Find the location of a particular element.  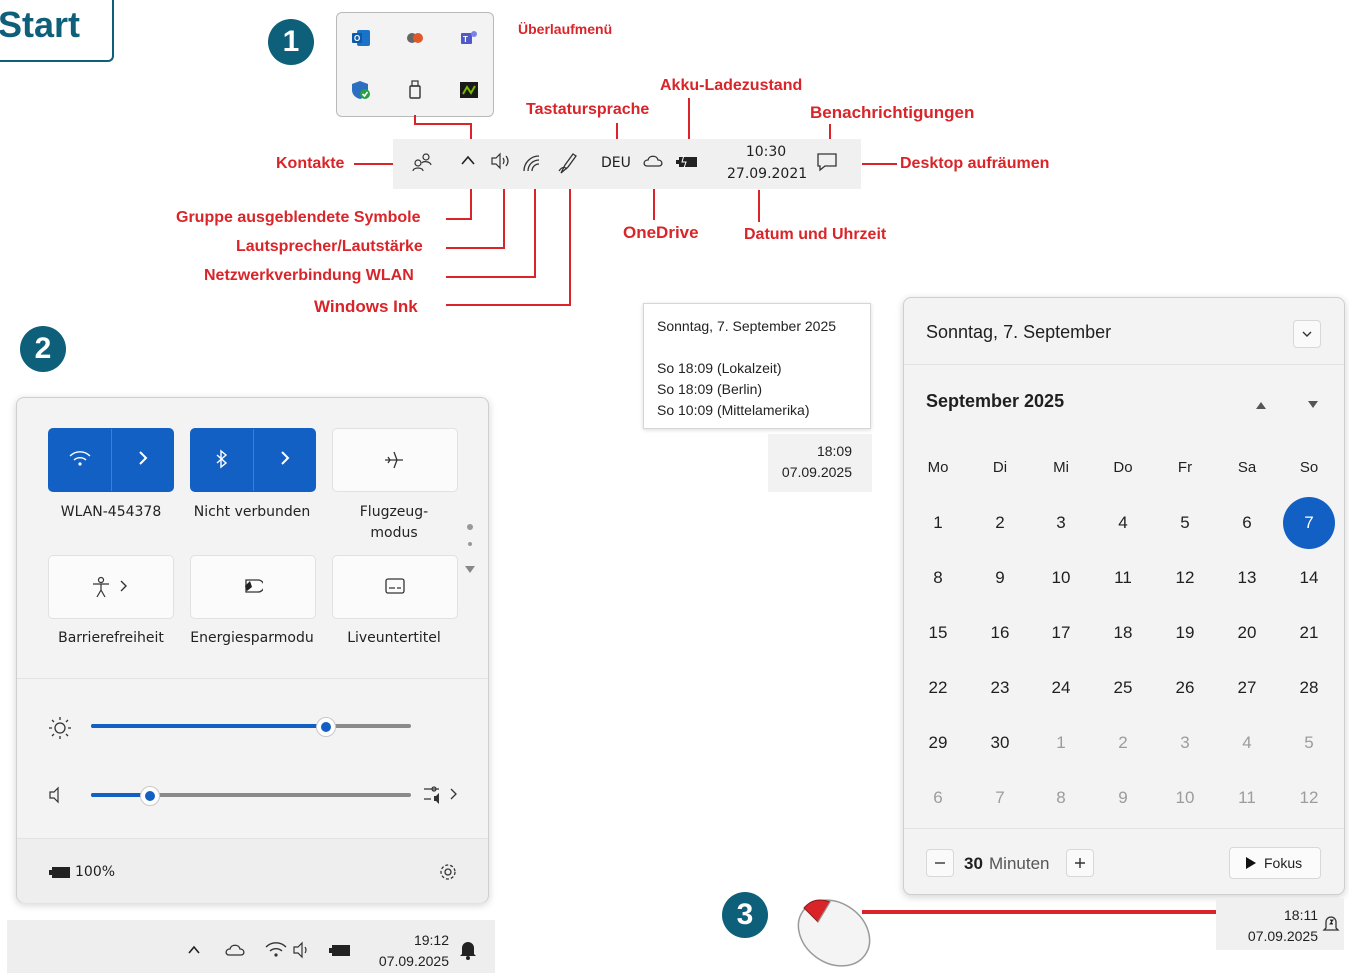

brightness-slider-thumb is located at coordinates (325, 727).